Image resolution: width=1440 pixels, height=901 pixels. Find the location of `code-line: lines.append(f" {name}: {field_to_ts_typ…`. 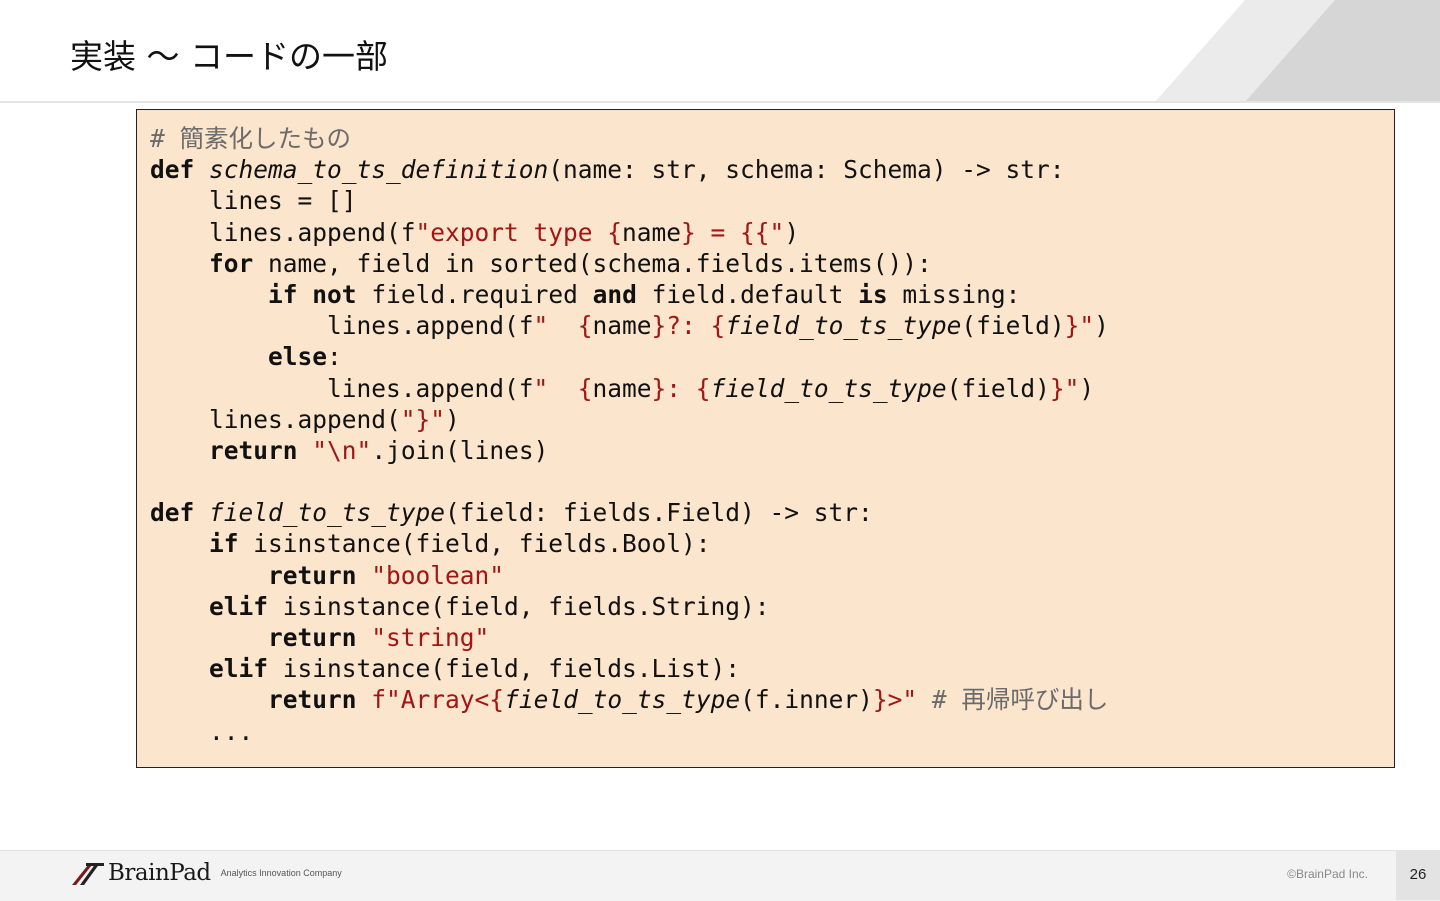

code-line: lines.append(f" {name}: {field_to_ts_typ… is located at coordinates (629, 388).